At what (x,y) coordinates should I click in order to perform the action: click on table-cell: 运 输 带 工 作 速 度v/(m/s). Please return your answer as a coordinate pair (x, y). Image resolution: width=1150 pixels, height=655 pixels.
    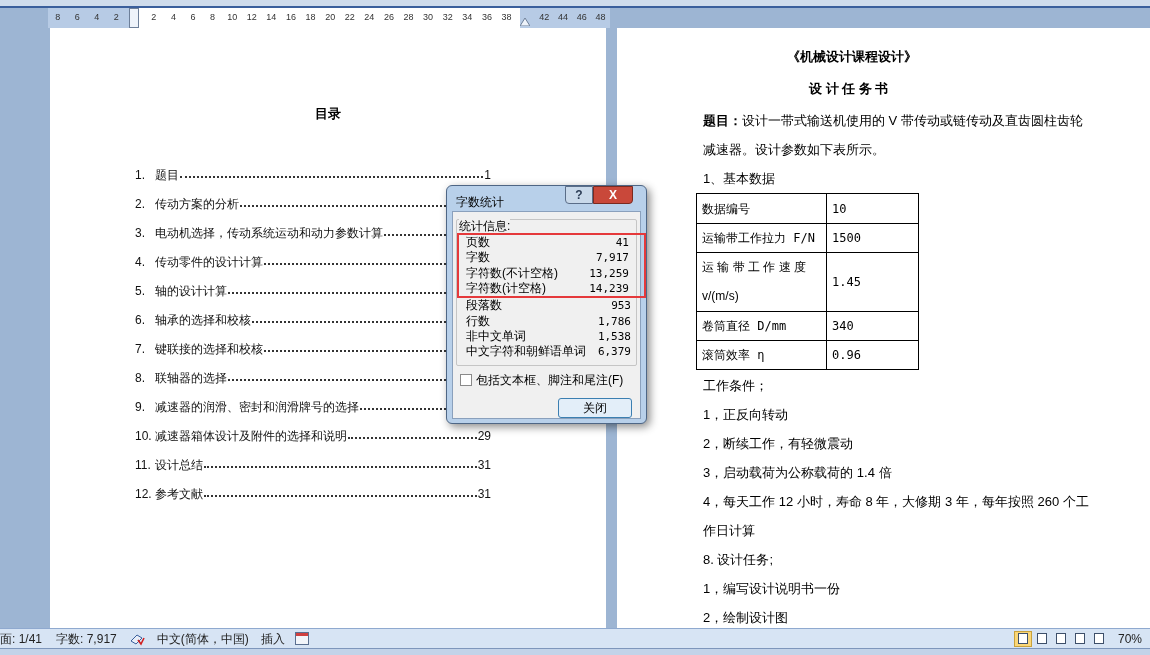
    Looking at the image, I should click on (762, 282).